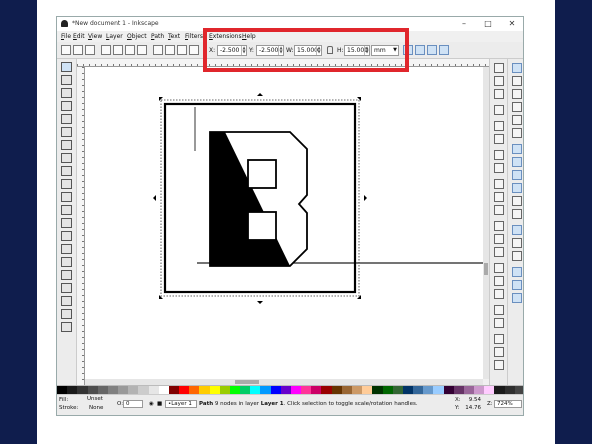 This screenshot has width=592, height=444. What do you see at coordinates (517, 175) in the screenshot?
I see `snap-intersection-icon` at bounding box center [517, 175].